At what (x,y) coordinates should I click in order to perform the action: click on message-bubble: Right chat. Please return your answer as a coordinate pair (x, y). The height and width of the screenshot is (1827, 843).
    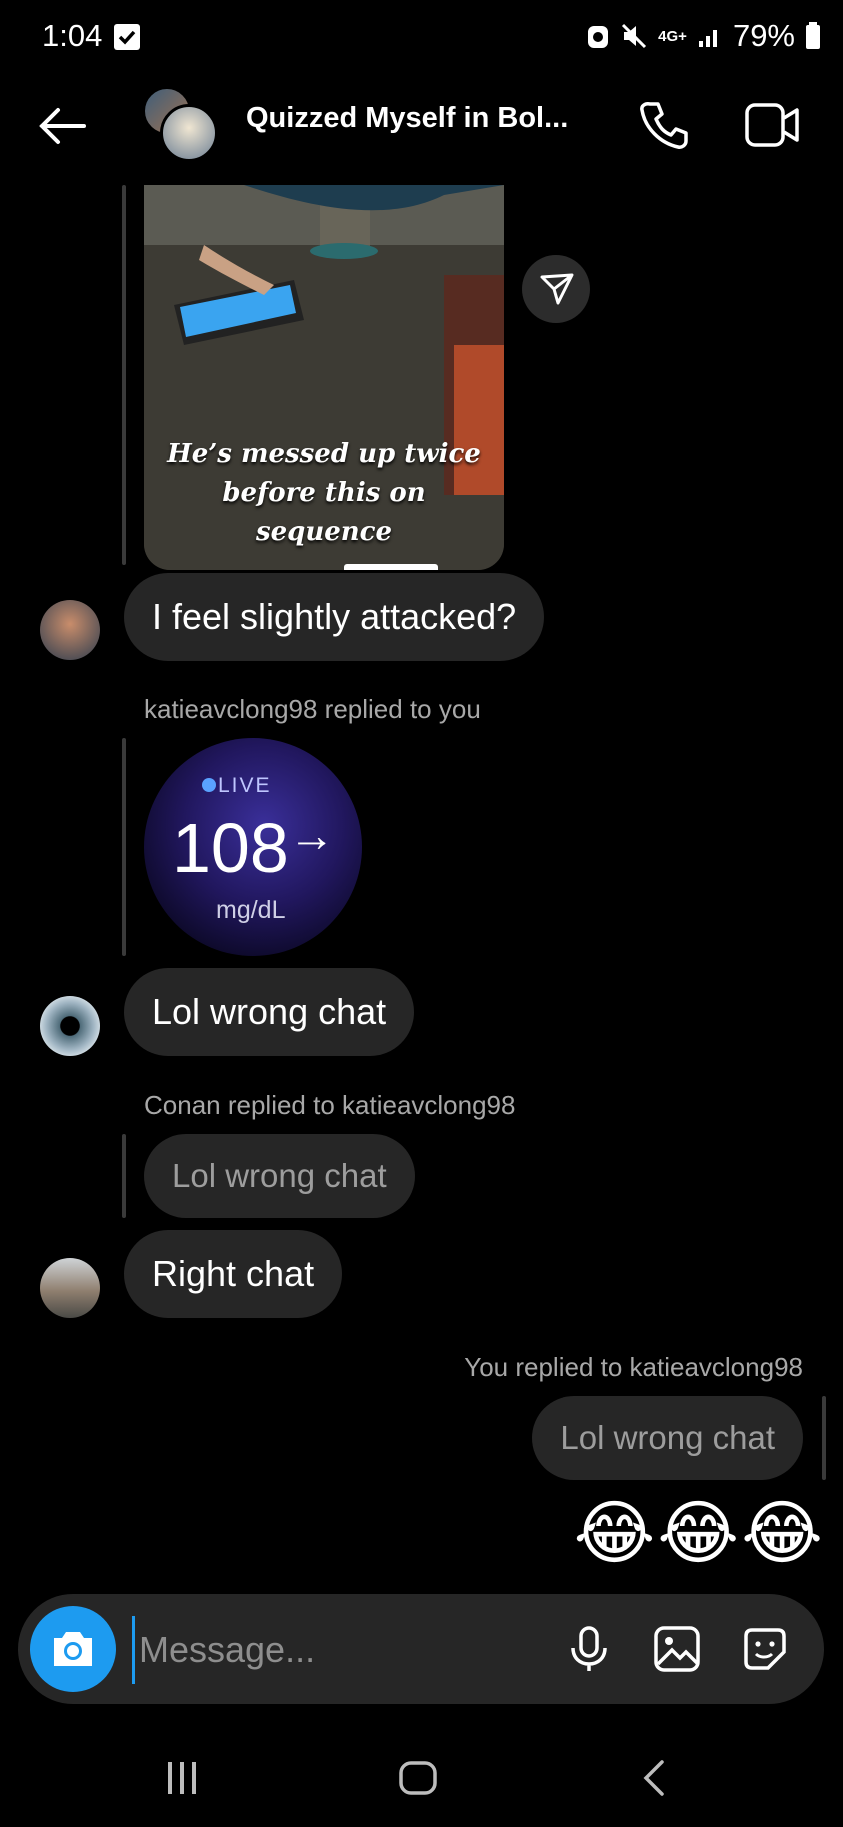
    Looking at the image, I should click on (233, 1274).